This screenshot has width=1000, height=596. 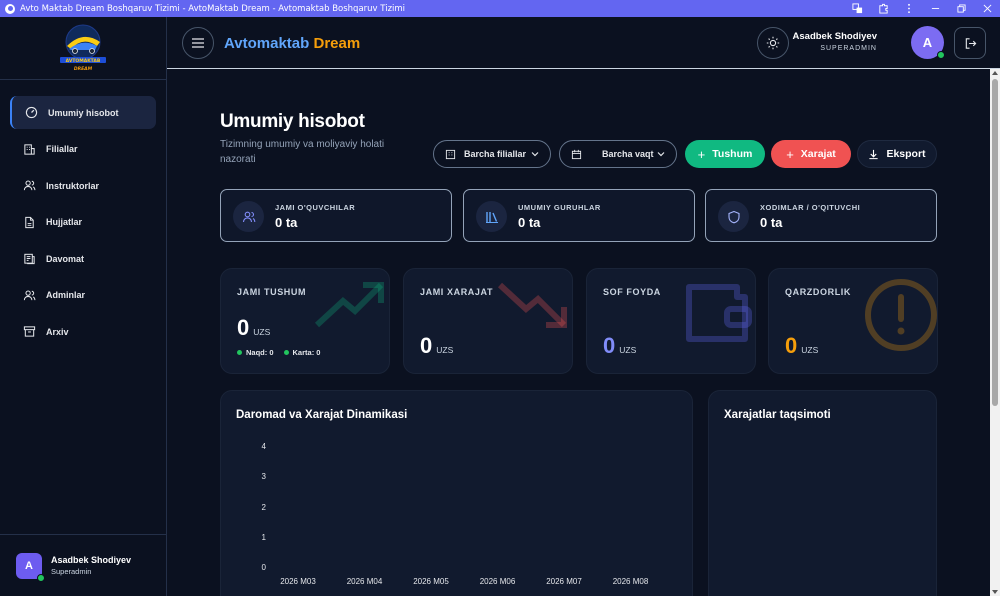 I want to click on theme-toggle-button, so click(x=773, y=43).